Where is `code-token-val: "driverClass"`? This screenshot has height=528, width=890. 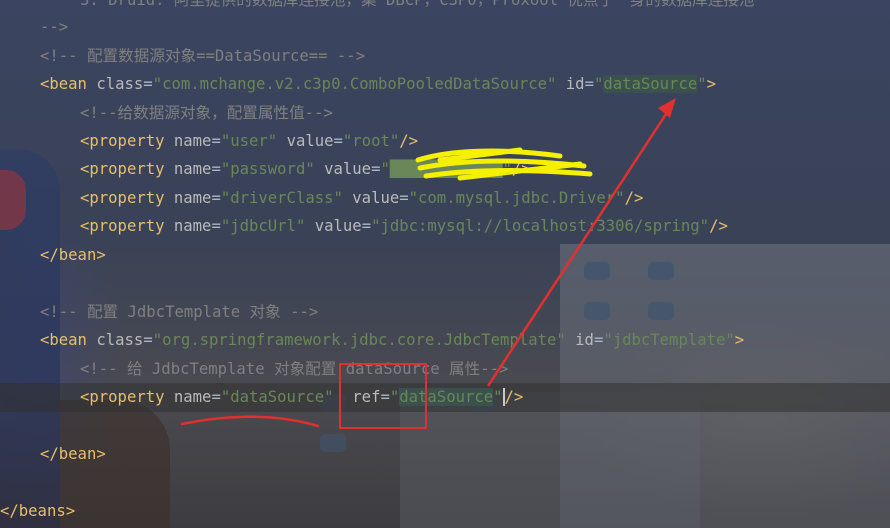 code-token-val: "driverClass" is located at coordinates (281, 198).